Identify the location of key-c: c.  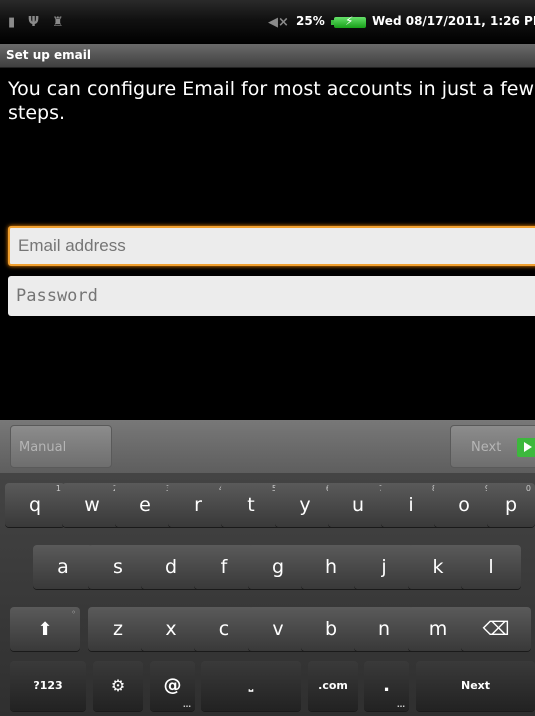
(224, 629).